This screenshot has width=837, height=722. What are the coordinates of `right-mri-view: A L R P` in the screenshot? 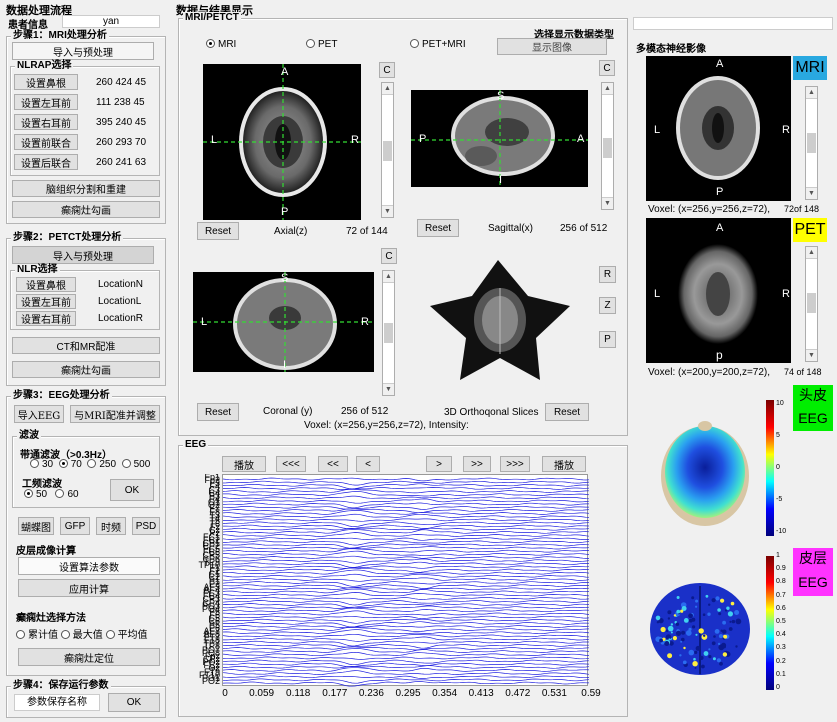 It's located at (718, 128).